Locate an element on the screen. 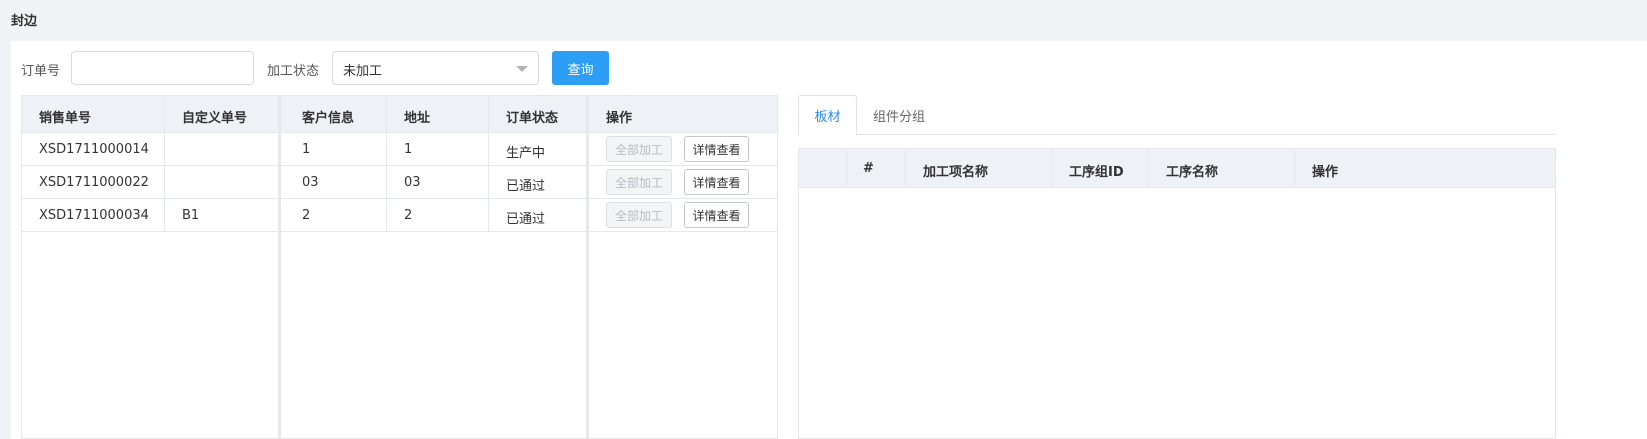 The height and width of the screenshot is (439, 1647). col-custom-no: 自定义单号 is located at coordinates (215, 118).